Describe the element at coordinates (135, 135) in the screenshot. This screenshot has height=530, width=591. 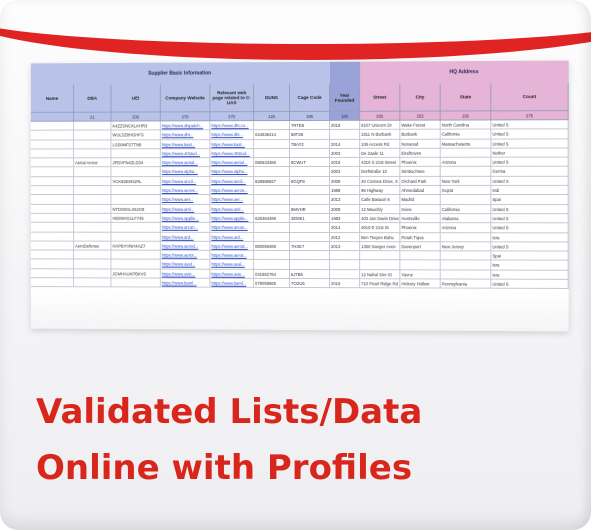
I see `table-cell: WULSZ8HGHFS` at that location.